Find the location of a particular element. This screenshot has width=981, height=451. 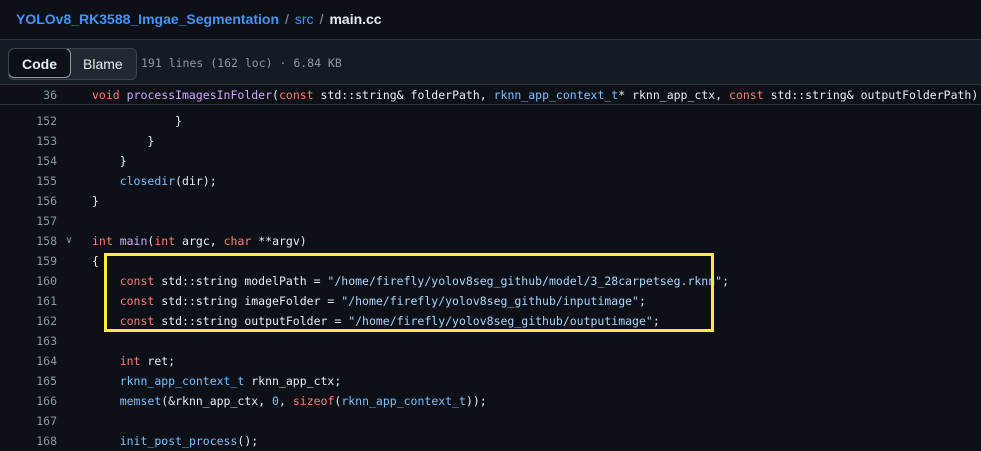

breadcrumb-folder-link: src is located at coordinates (304, 19).